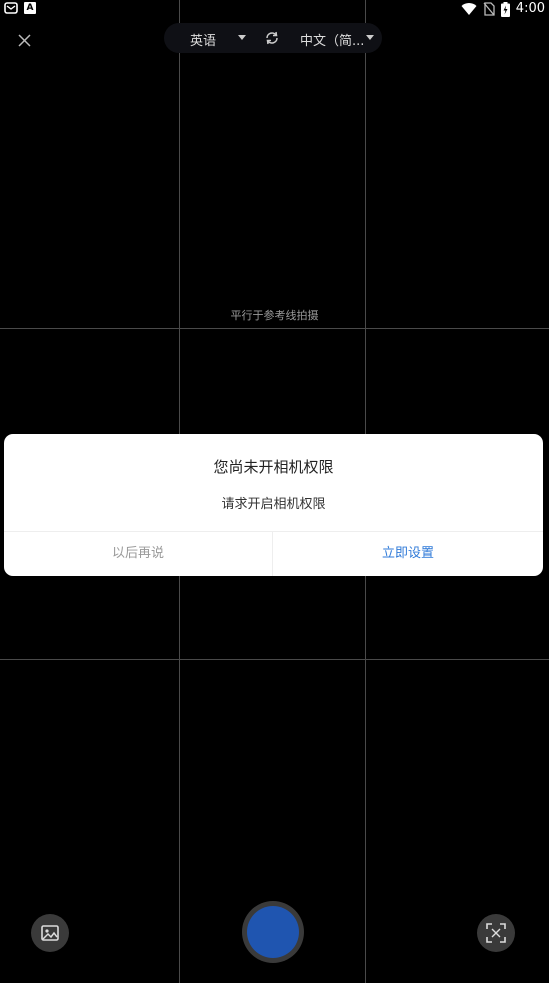 This screenshot has width=549, height=983. I want to click on source-language-dropdown-icon, so click(242, 37).